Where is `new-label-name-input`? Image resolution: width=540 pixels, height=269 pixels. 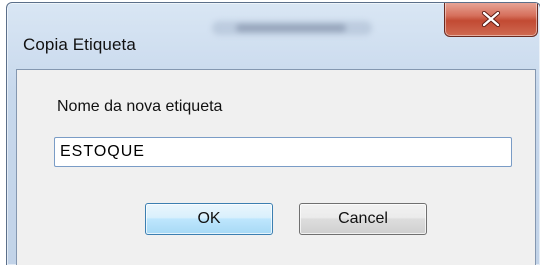
new-label-name-input is located at coordinates (283, 152).